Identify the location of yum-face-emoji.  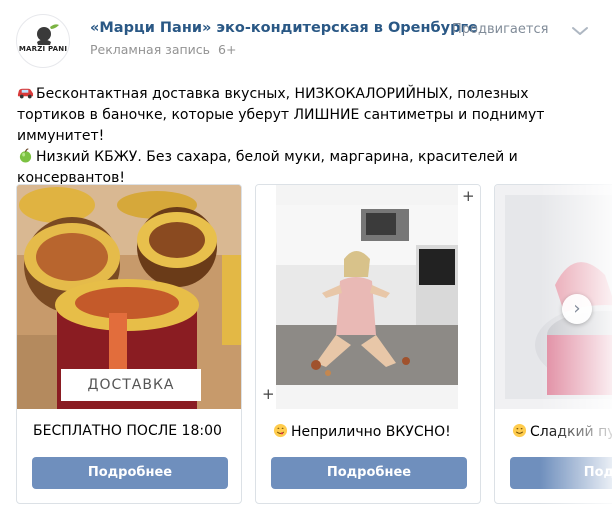
(280, 430).